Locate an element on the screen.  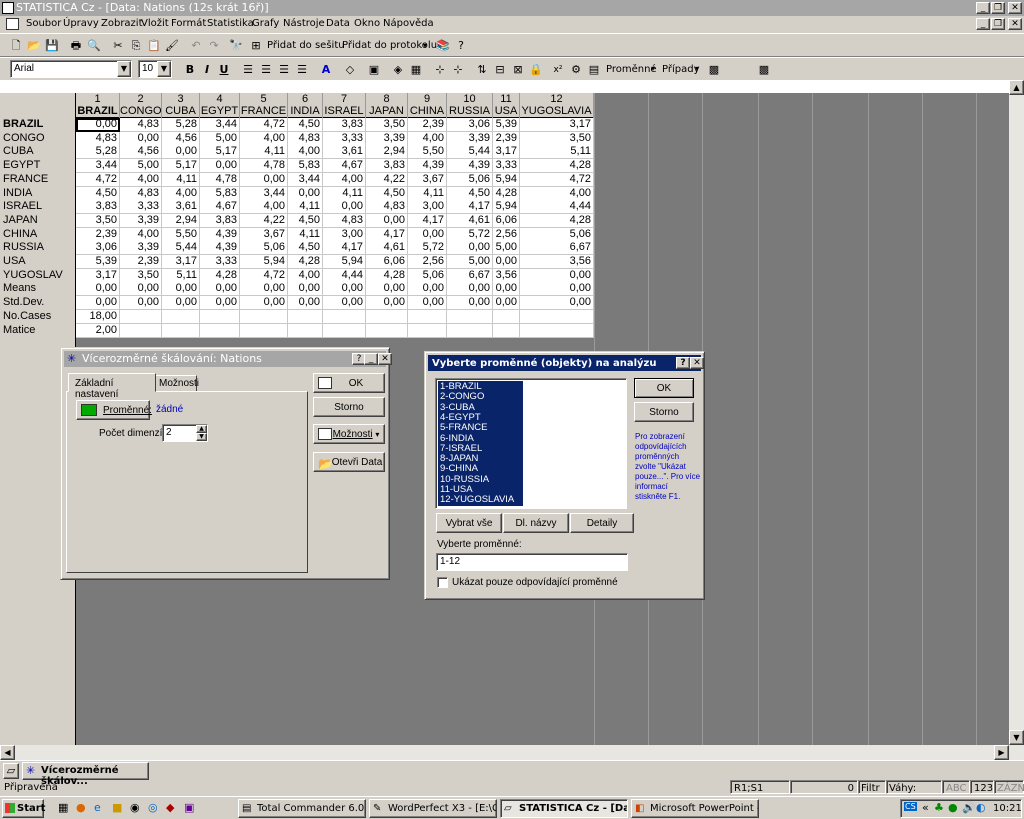
table-cell: 3,67 is located at coordinates (264, 234).